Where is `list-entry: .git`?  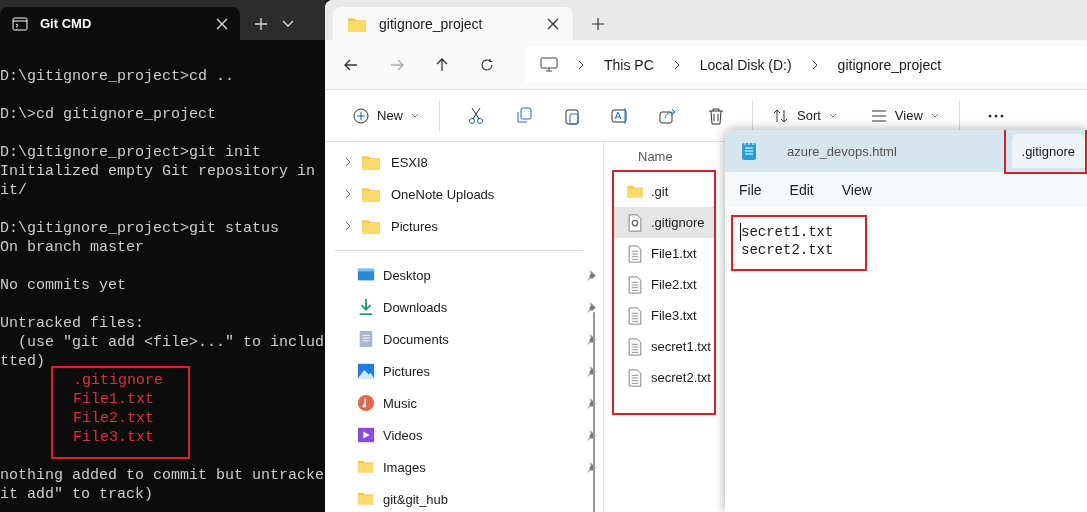 list-entry: .git is located at coordinates (664, 191).